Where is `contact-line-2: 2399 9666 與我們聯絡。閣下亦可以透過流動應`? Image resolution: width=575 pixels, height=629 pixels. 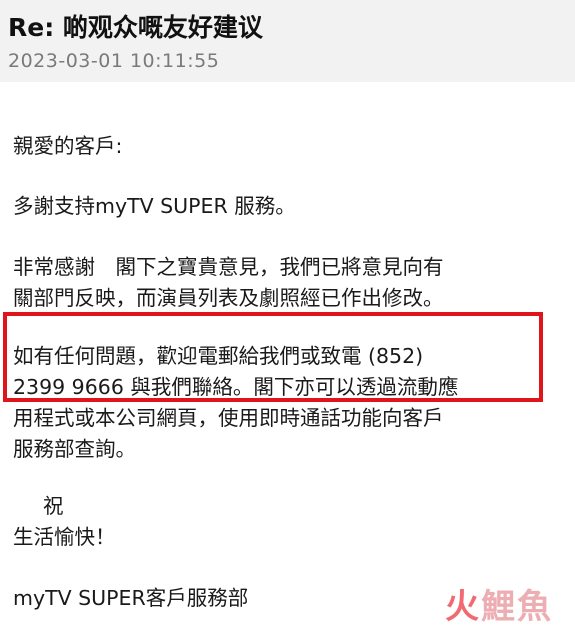
contact-line-2: 2399 9666 與我們聯絡。閣下亦可以透過流動應 is located at coordinates (236, 387).